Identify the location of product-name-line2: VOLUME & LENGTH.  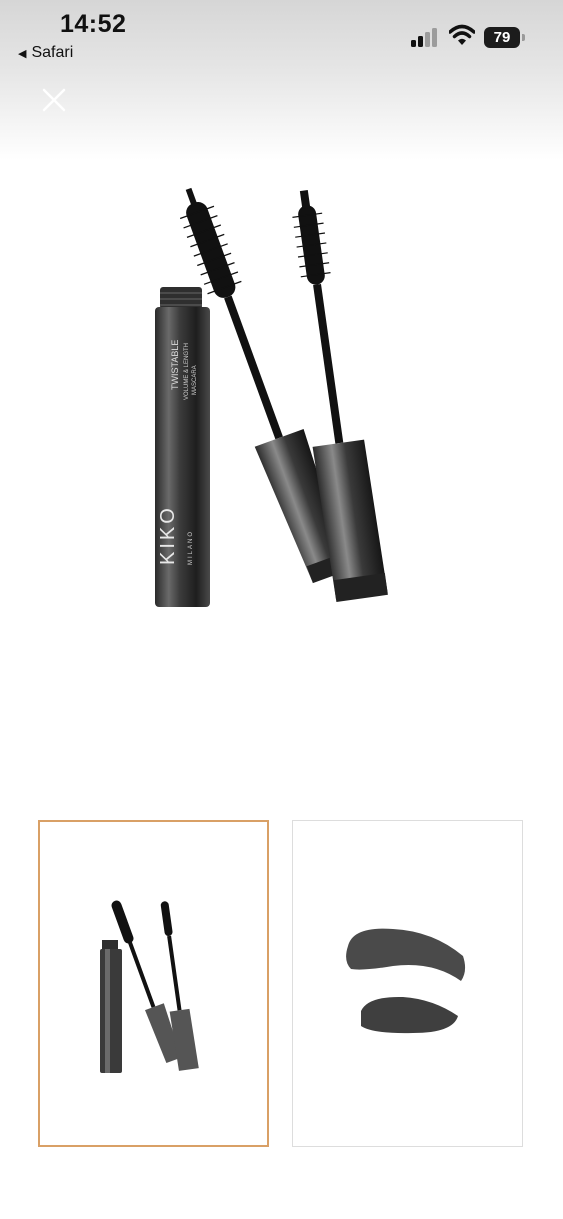
(187, 371).